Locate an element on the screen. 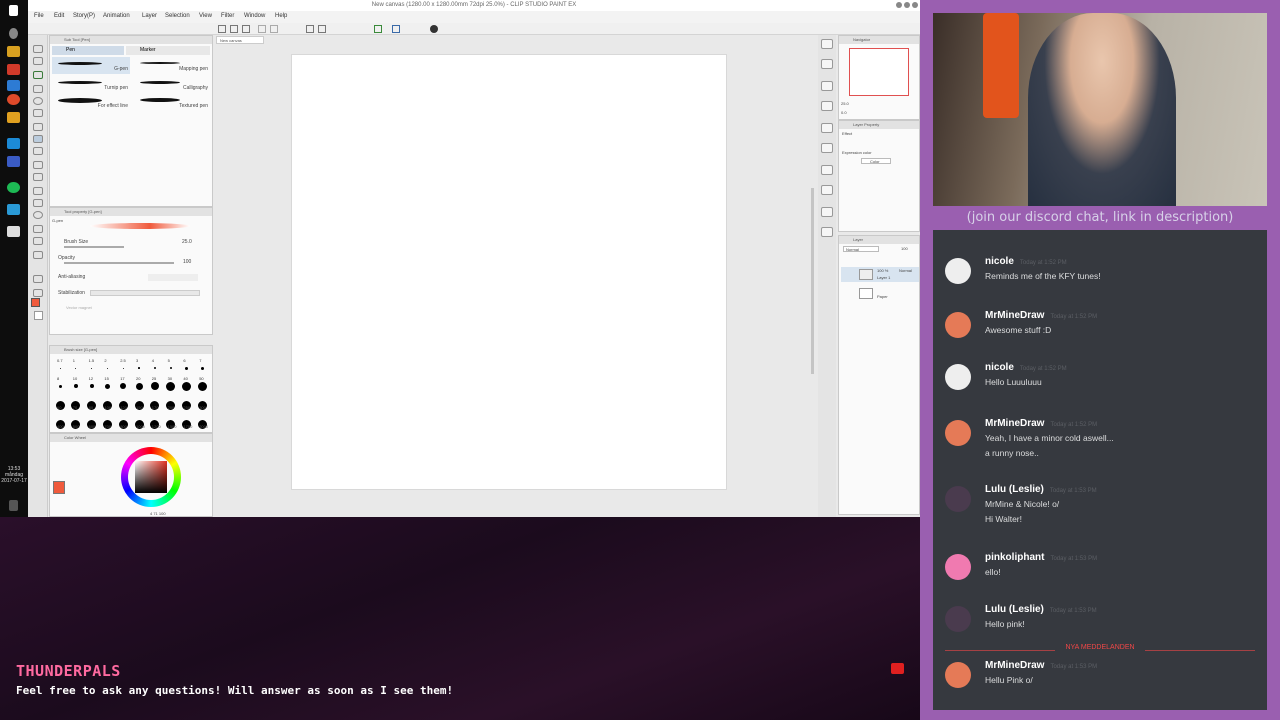  pencil-tool-icon is located at coordinates (38, 151).